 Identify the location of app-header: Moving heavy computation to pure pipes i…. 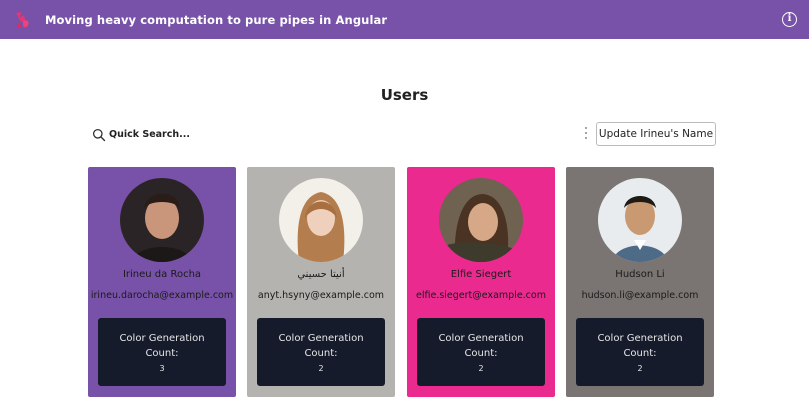
(404, 19).